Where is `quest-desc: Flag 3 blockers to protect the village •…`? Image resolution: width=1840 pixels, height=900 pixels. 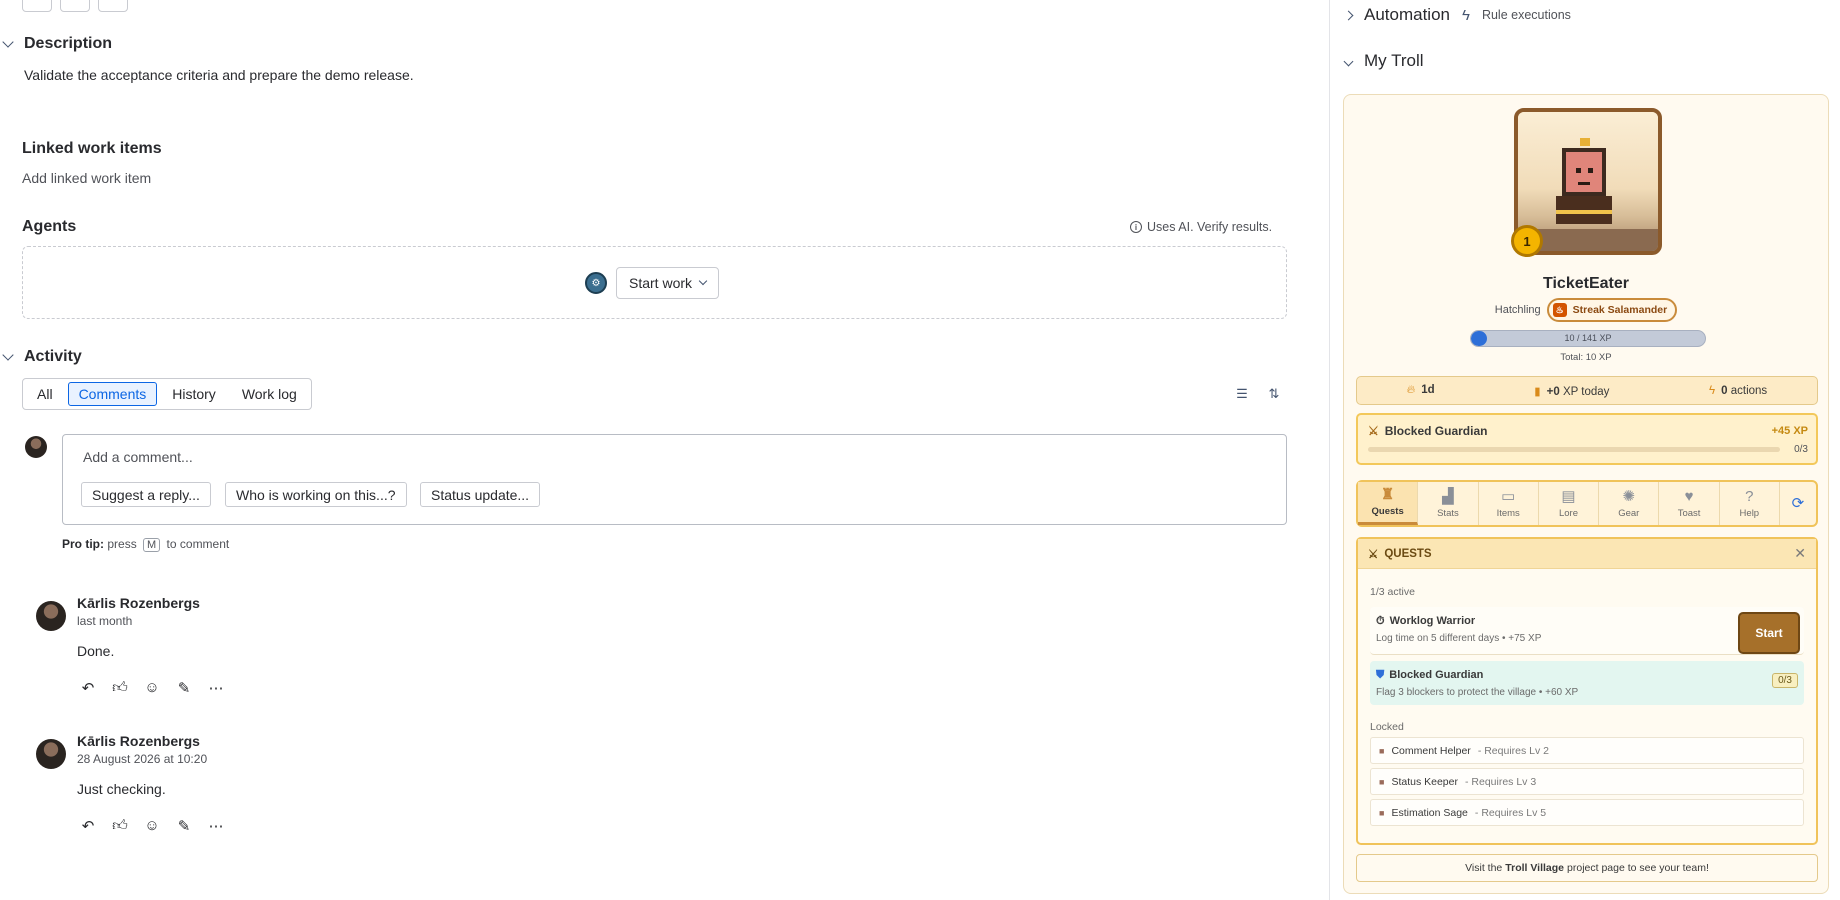 quest-desc: Flag 3 blockers to protect the village •… is located at coordinates (1477, 692).